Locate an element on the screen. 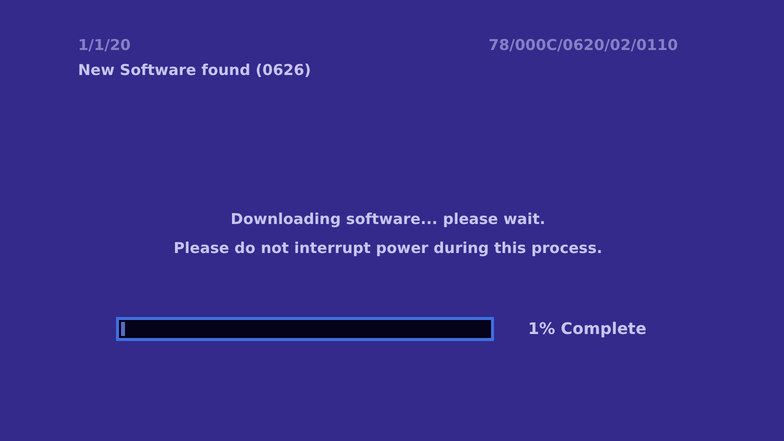 The width and height of the screenshot is (784, 441). status-title: New Software found (0626) is located at coordinates (194, 69).